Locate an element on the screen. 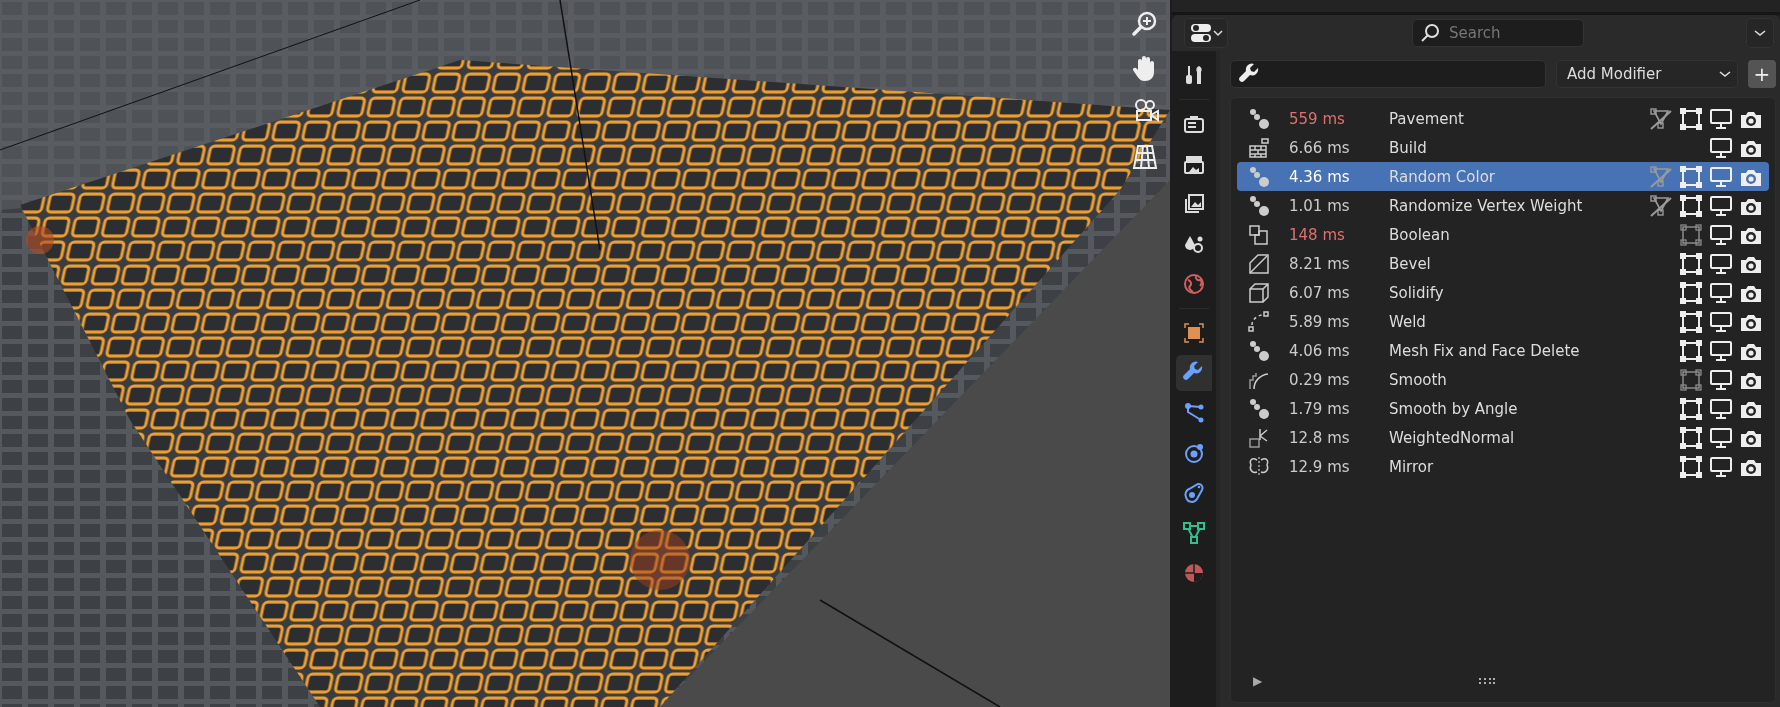 The height and width of the screenshot is (707, 1780). modifier-row: 0.29 ms Smooth is located at coordinates (1503, 379).